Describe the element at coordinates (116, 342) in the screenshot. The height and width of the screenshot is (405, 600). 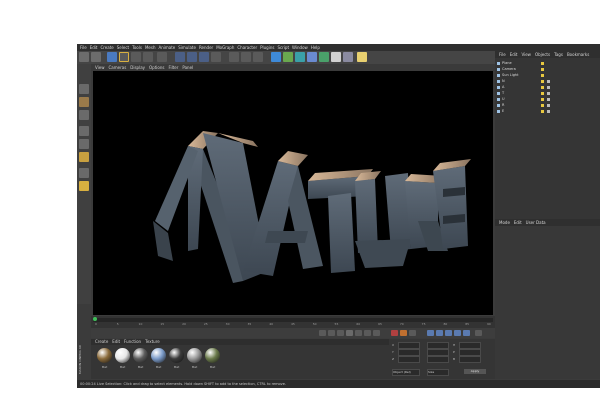
I see `material-menu-edit: Edit` at that location.